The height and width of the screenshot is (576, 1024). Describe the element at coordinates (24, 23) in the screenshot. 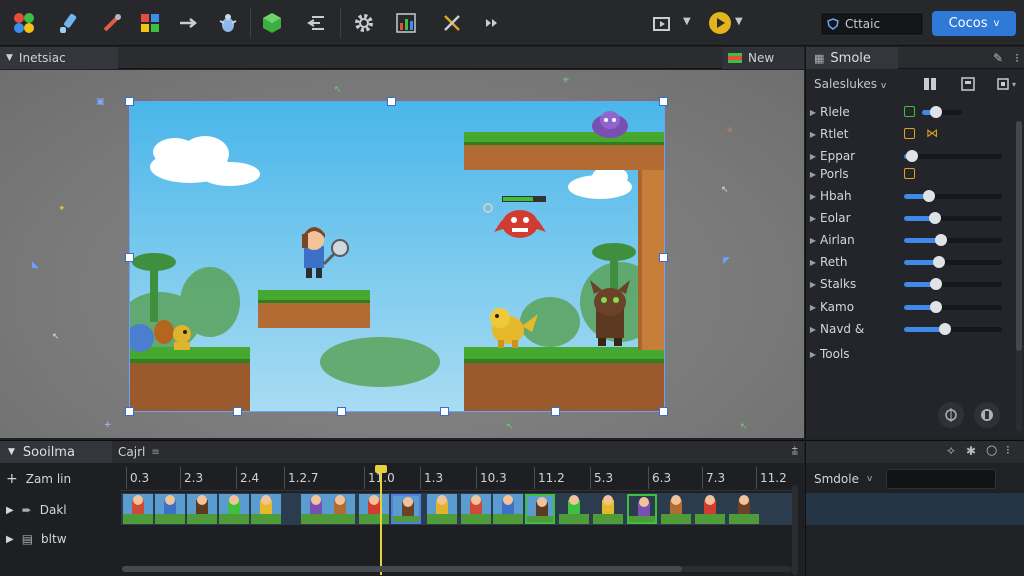

I see `color-blocks-icon` at that location.